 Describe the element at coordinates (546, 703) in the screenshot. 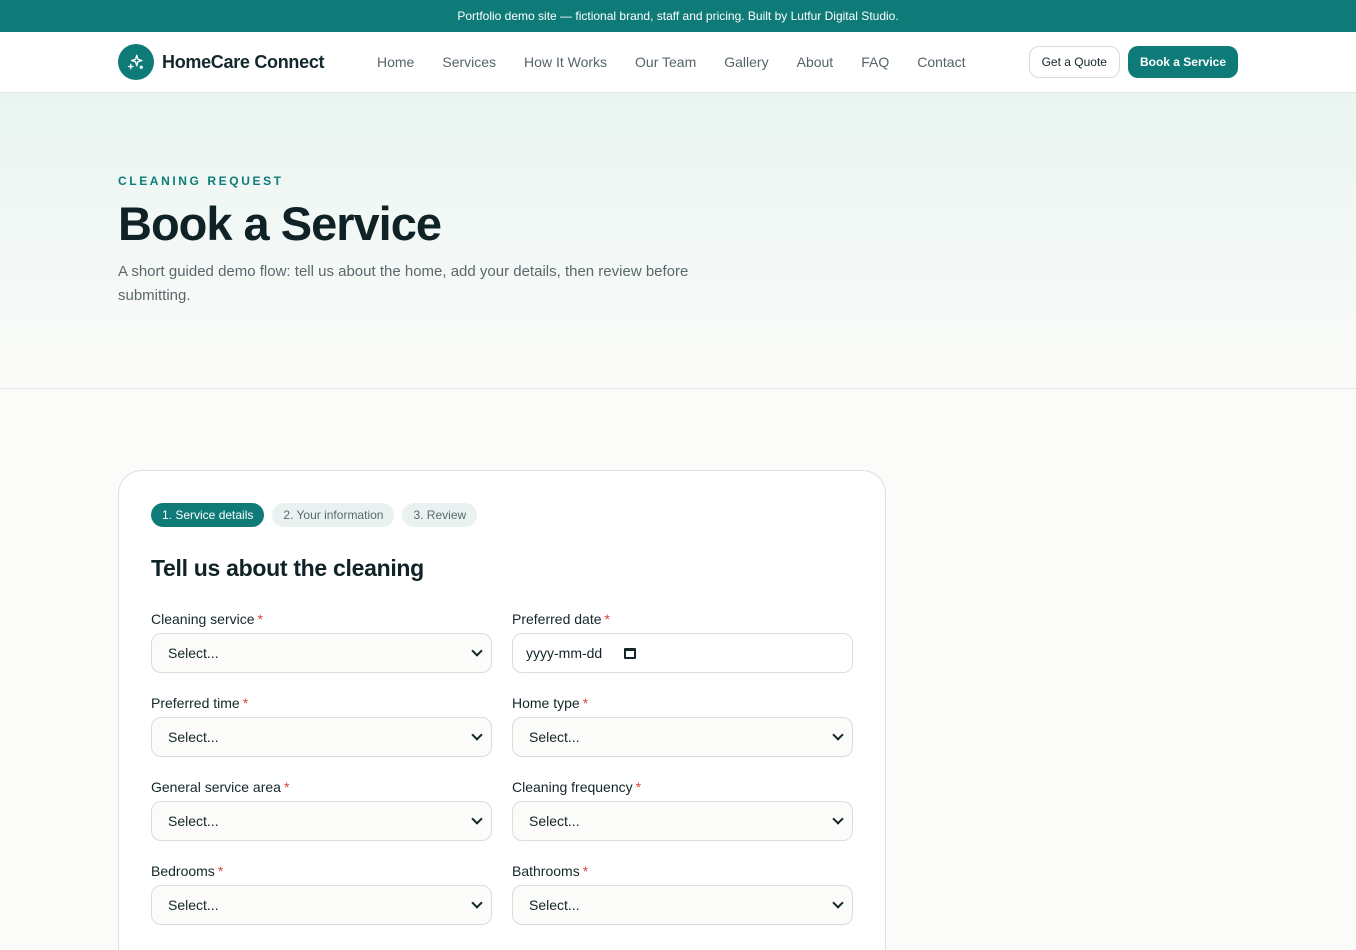

I see `field-label: Home type` at that location.